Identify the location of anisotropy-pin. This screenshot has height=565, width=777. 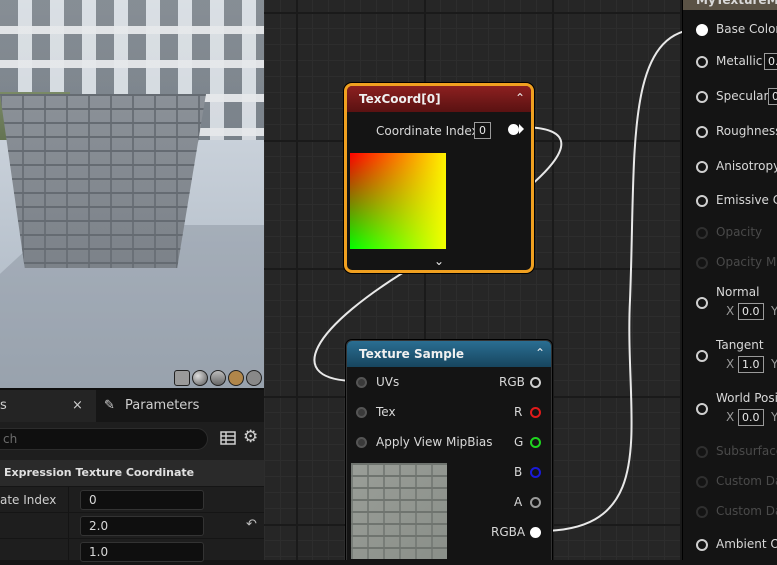
(702, 167).